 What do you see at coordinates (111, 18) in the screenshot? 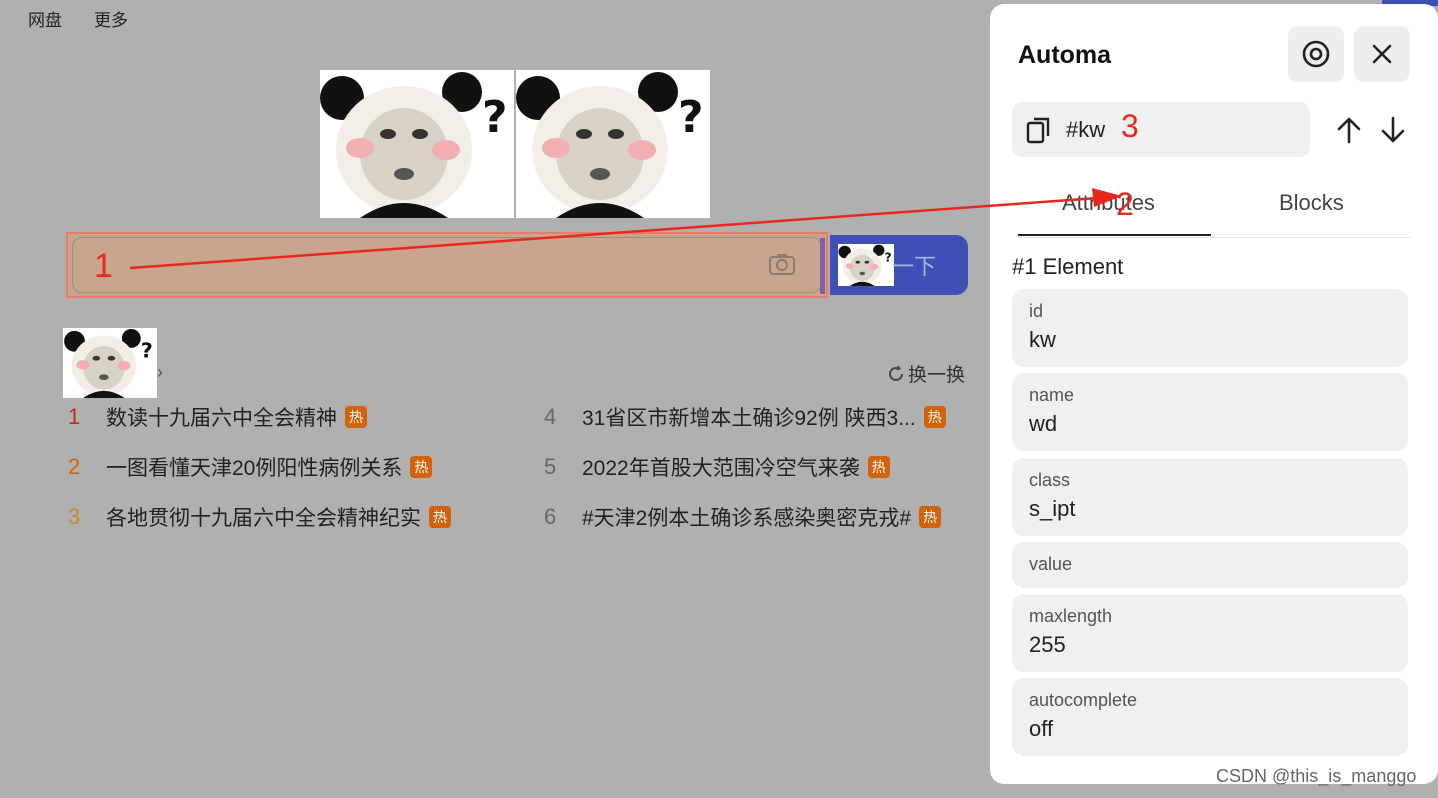
I see `nav-more-link: 更多` at bounding box center [111, 18].